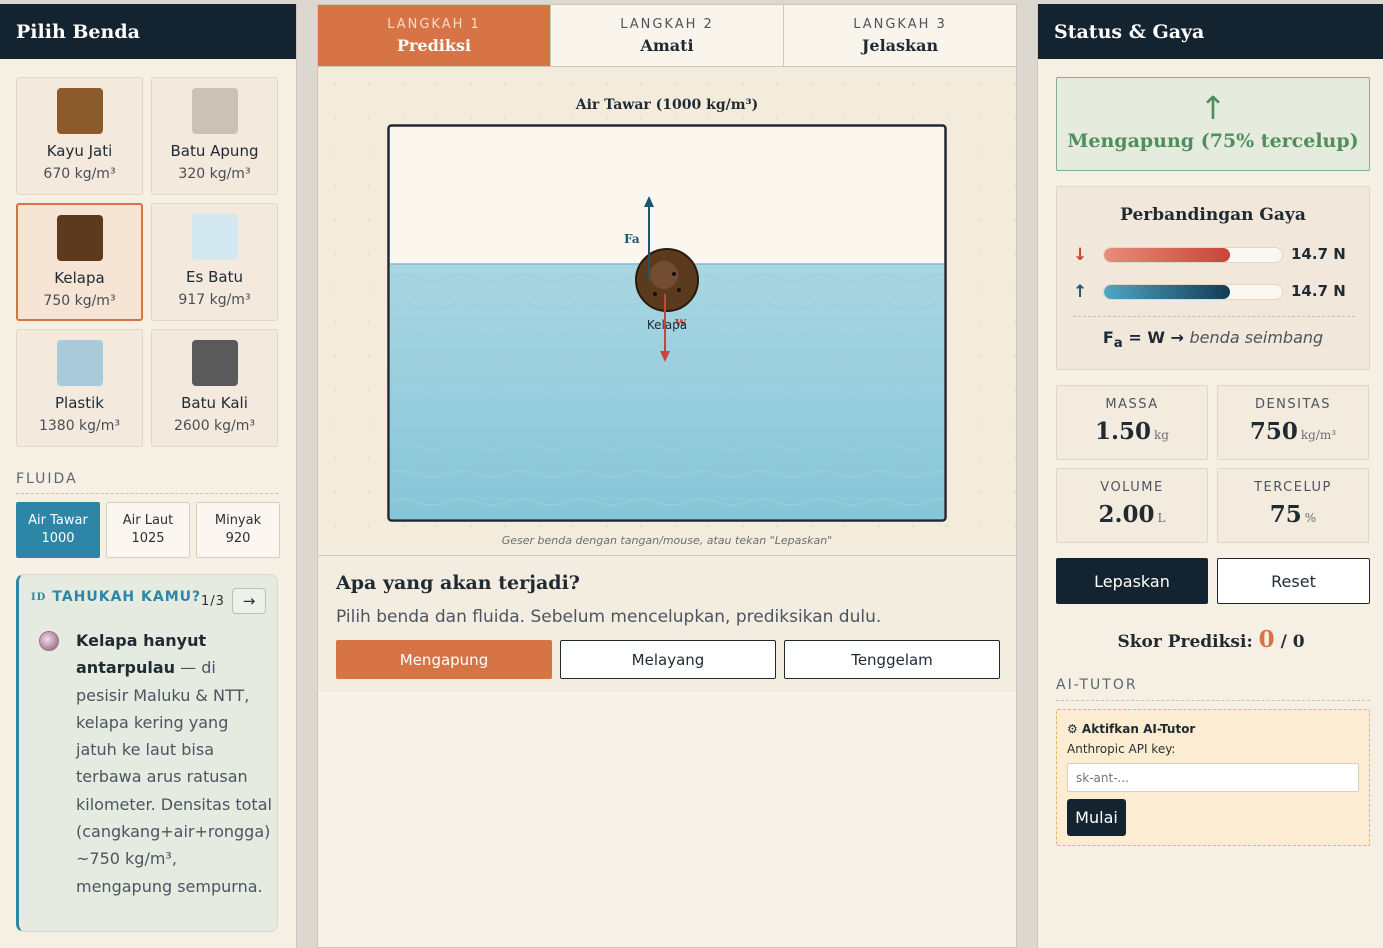 This screenshot has width=1383, height=948. Describe the element at coordinates (213, 601) in the screenshot. I see `fun-fact-counter: 1/3` at that location.